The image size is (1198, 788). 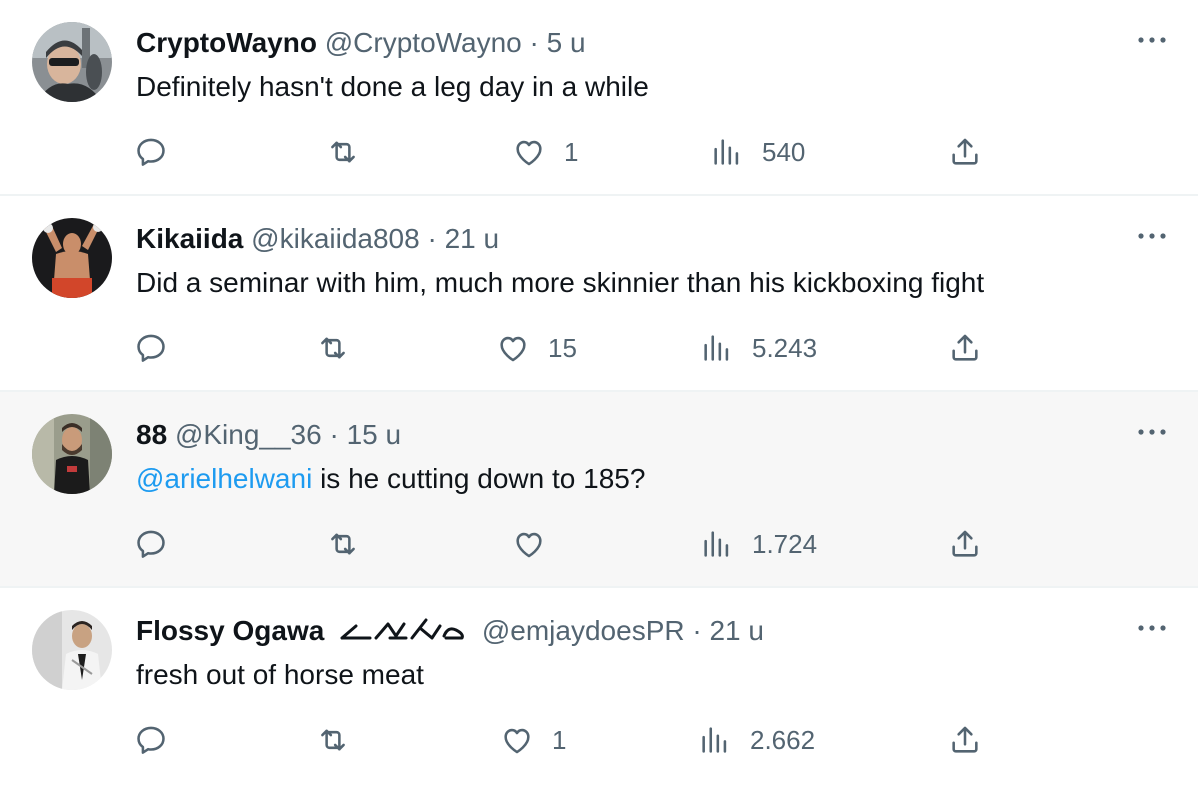 What do you see at coordinates (785, 347) in the screenshot?
I see `view-count: 5.243` at bounding box center [785, 347].